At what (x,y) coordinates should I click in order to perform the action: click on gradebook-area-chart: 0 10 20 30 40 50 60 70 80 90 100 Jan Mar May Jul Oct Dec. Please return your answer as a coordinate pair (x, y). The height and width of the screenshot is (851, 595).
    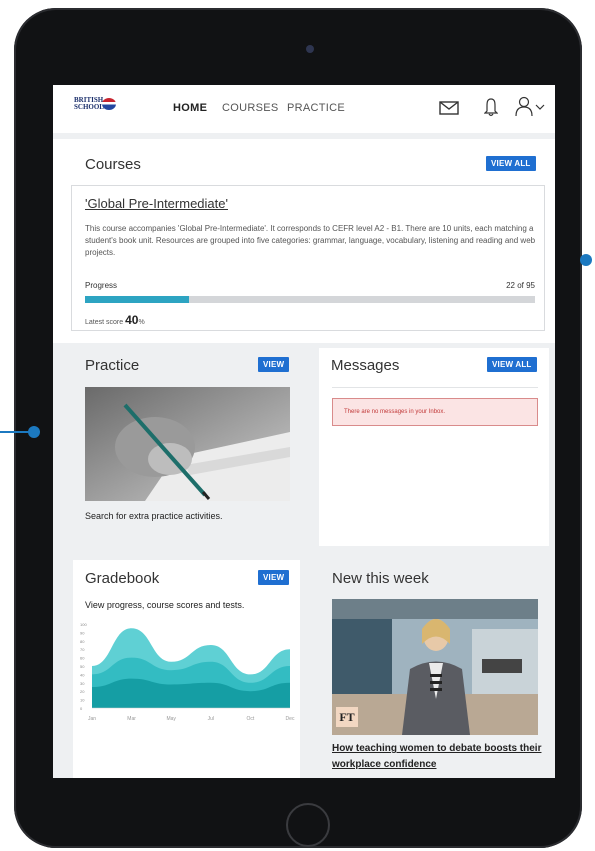
    Looking at the image, I should click on (187, 672).